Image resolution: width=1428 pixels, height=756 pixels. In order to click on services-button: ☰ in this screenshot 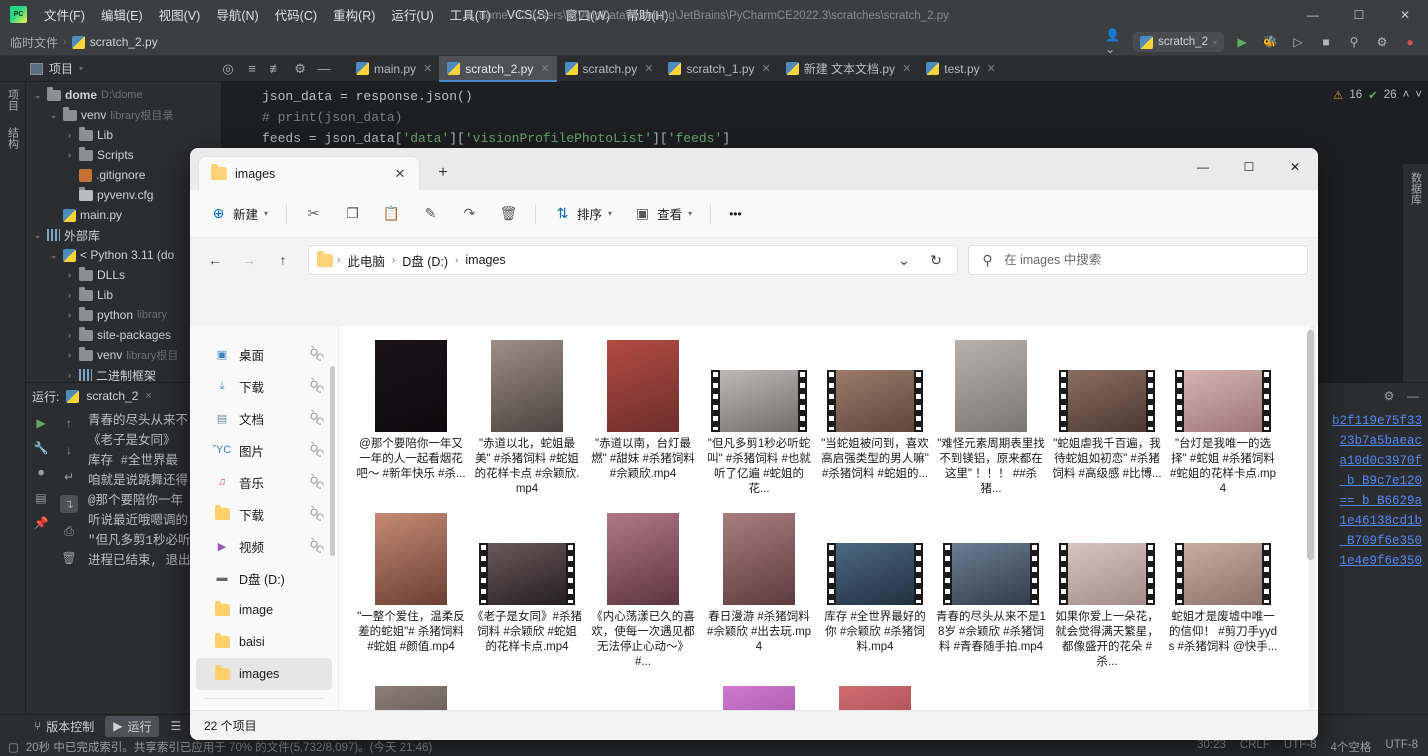, I will do `click(175, 726)`.